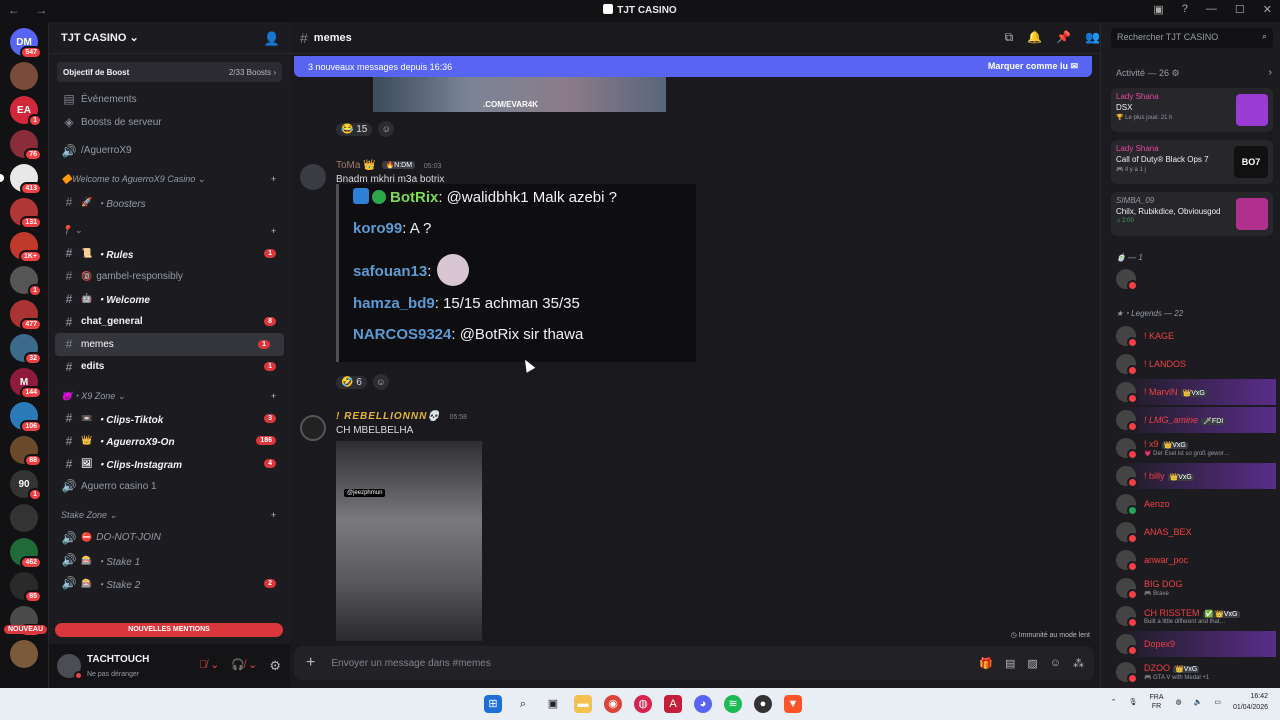  What do you see at coordinates (275, 666) in the screenshot?
I see `gear-icon: ⚙` at bounding box center [275, 666].